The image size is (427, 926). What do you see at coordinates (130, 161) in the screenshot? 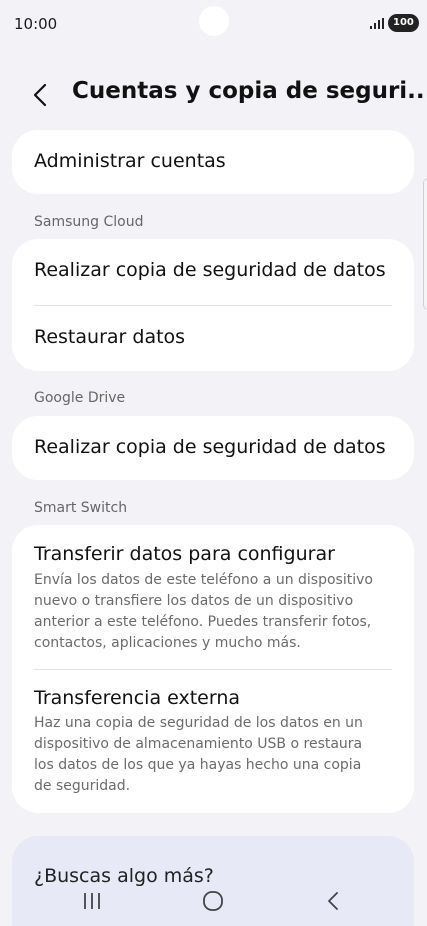
I see `manage-accounts-item: Administrar cuentas` at bounding box center [130, 161].